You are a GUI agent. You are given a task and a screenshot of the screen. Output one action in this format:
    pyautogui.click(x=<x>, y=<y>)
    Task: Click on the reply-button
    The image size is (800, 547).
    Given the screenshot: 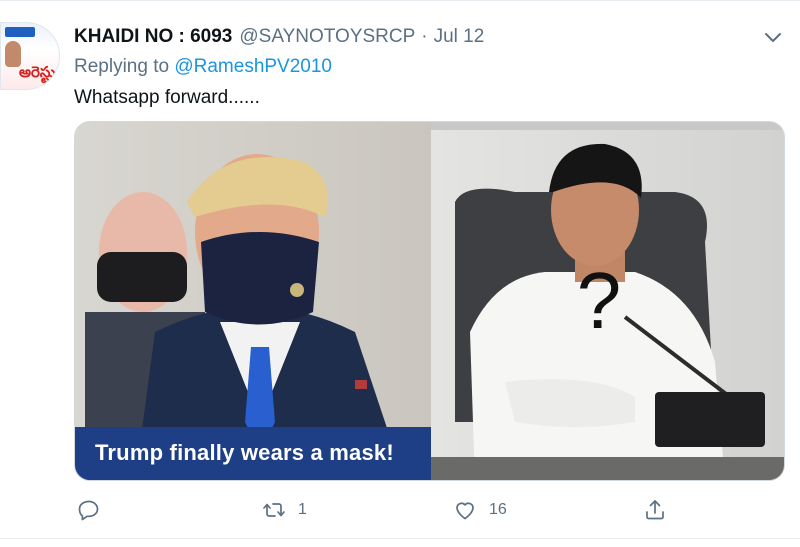 What is the action you would take?
    pyautogui.click(x=89, y=510)
    